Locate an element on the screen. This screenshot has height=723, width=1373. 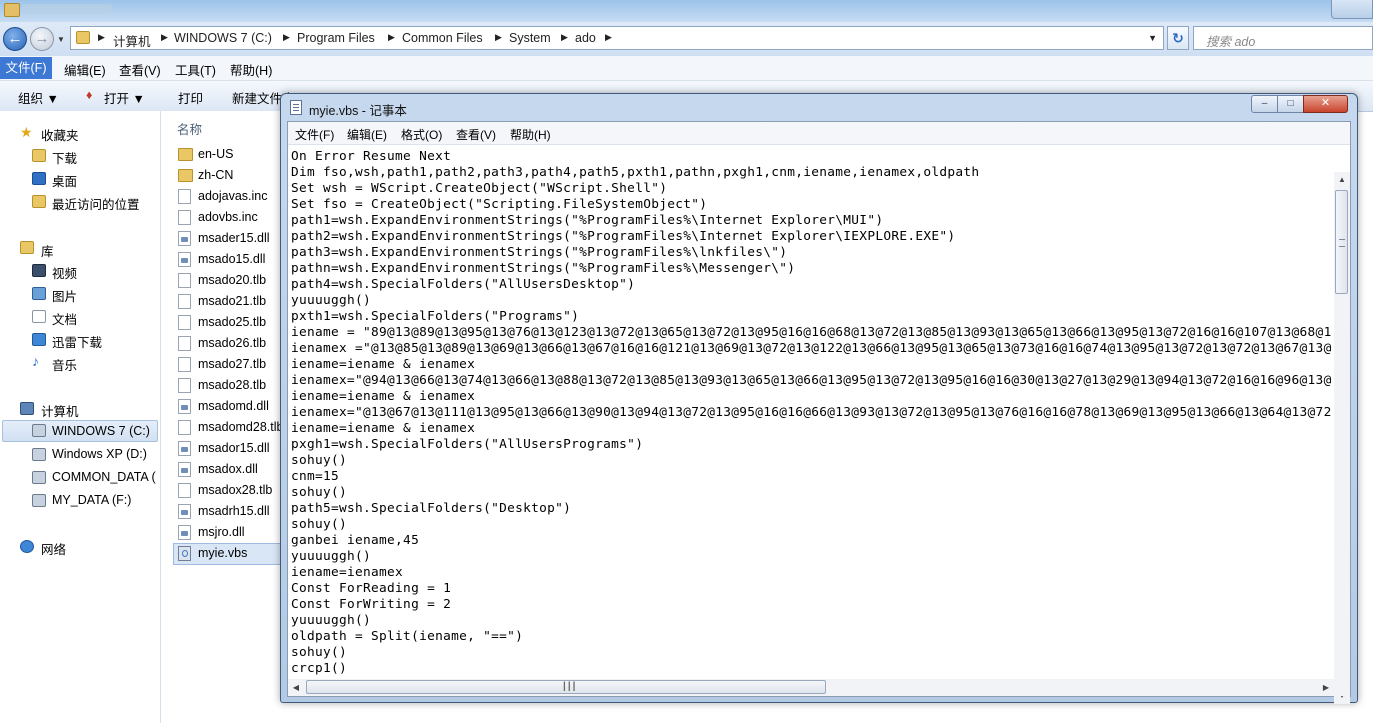
menu-edit: 编辑(E) is located at coordinates (85, 69).